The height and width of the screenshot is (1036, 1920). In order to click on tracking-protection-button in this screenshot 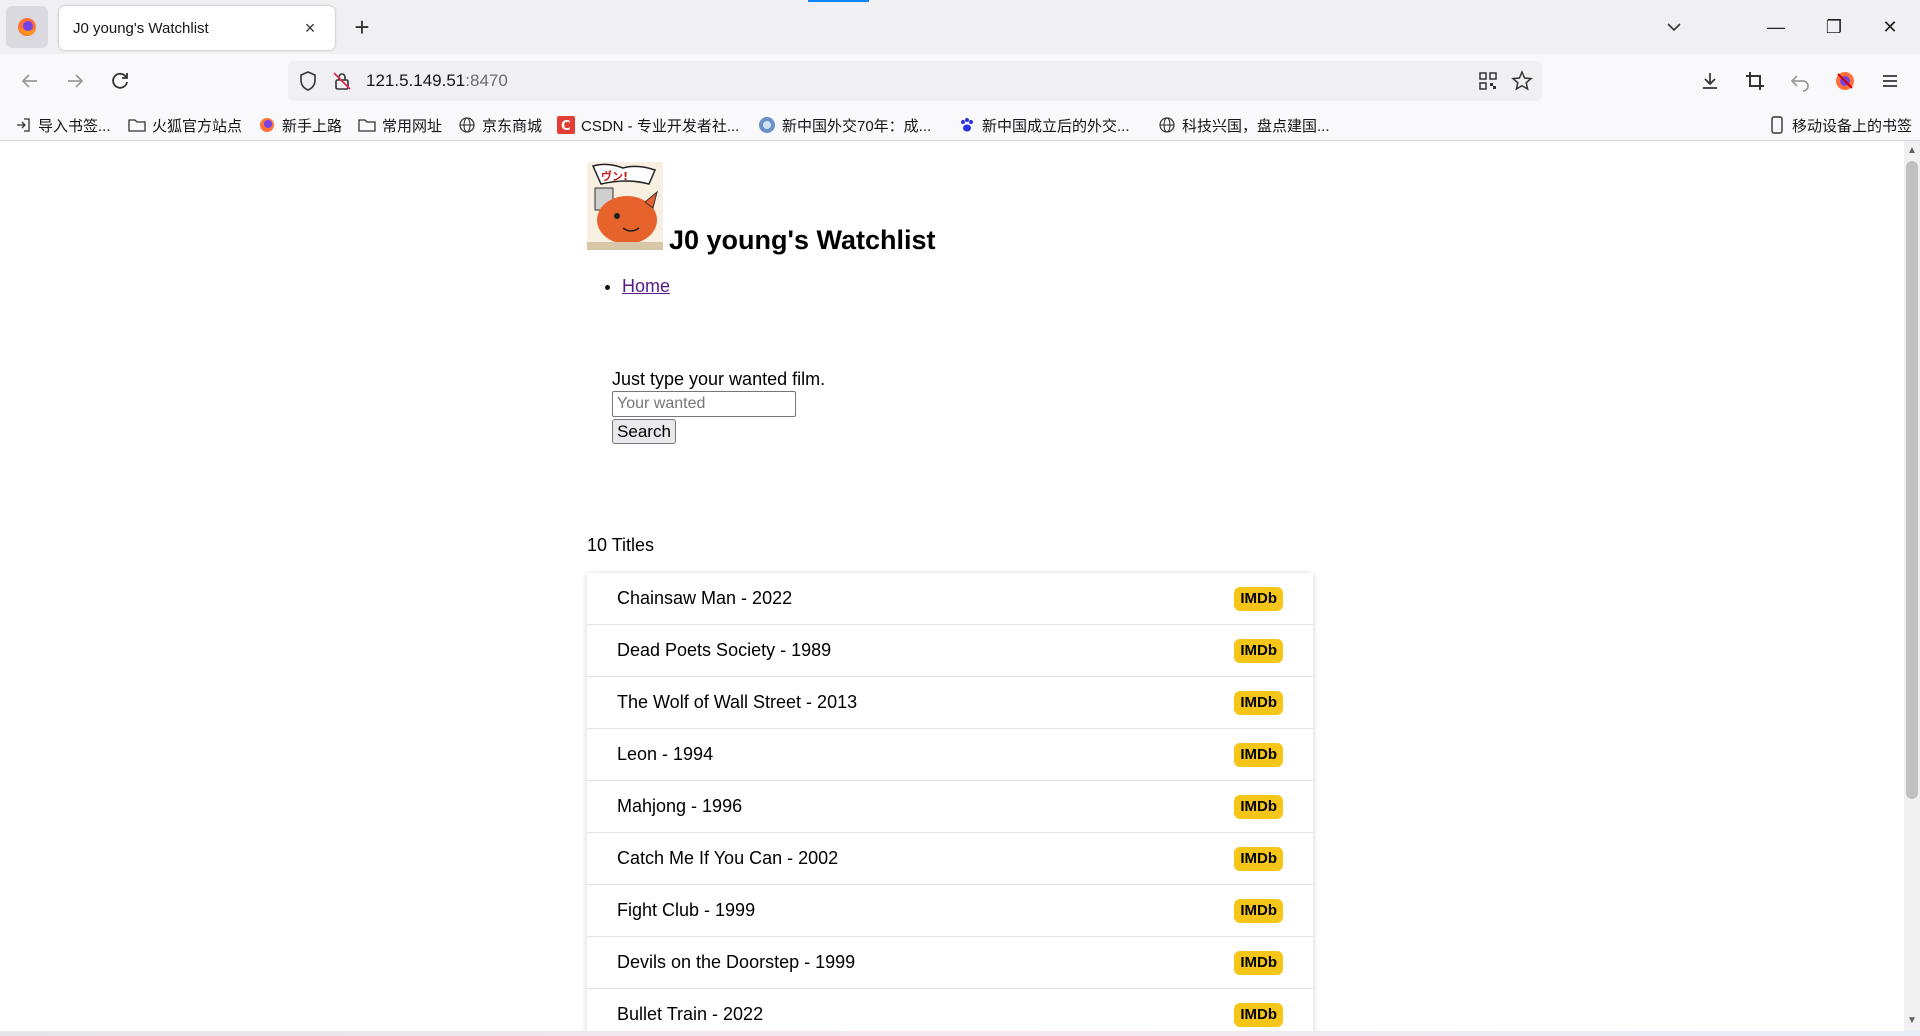, I will do `click(308, 81)`.